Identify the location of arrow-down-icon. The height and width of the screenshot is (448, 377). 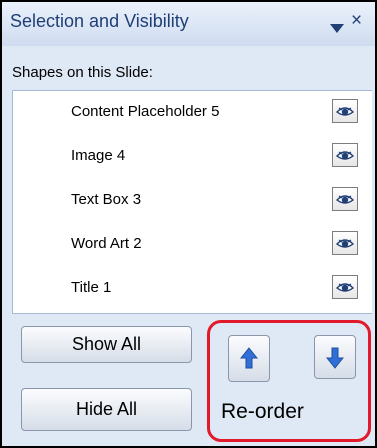
(335, 358).